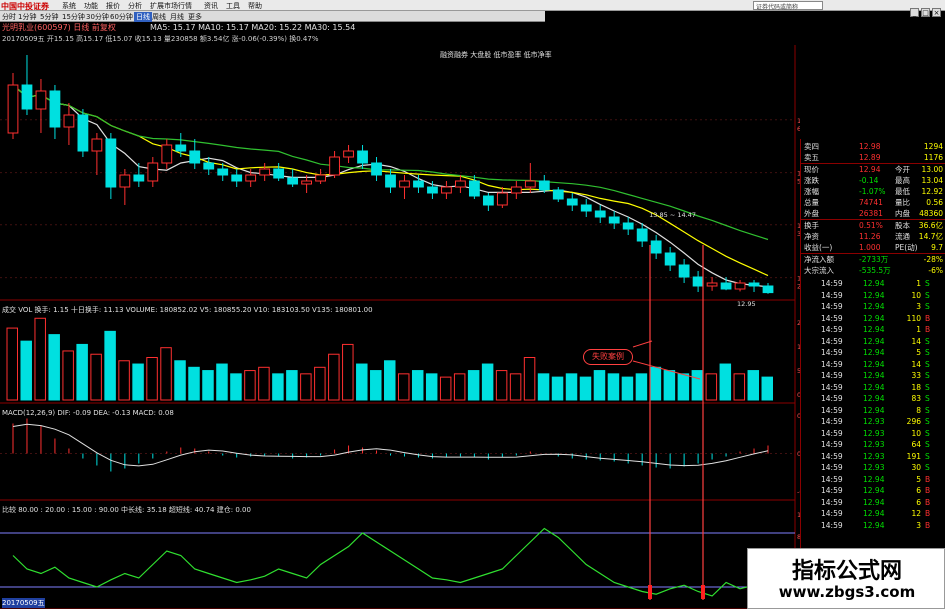 The image size is (945, 609). I want to click on tick-row: 14:59 12.94 1 S, so click(873, 283).